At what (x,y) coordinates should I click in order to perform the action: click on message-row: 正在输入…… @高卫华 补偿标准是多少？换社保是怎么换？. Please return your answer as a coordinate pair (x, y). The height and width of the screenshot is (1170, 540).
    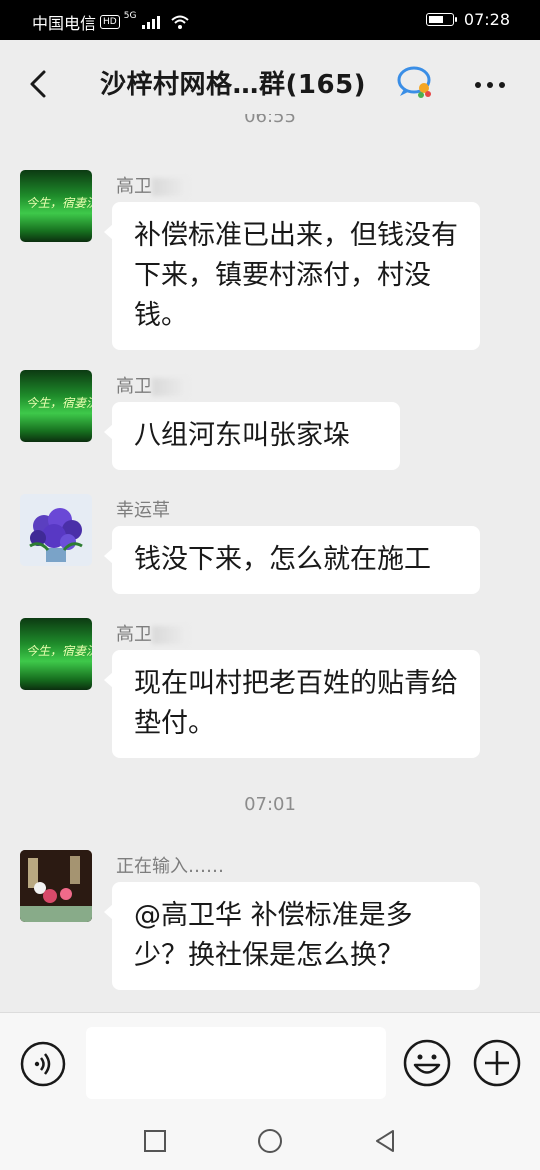
    Looking at the image, I should click on (270, 925).